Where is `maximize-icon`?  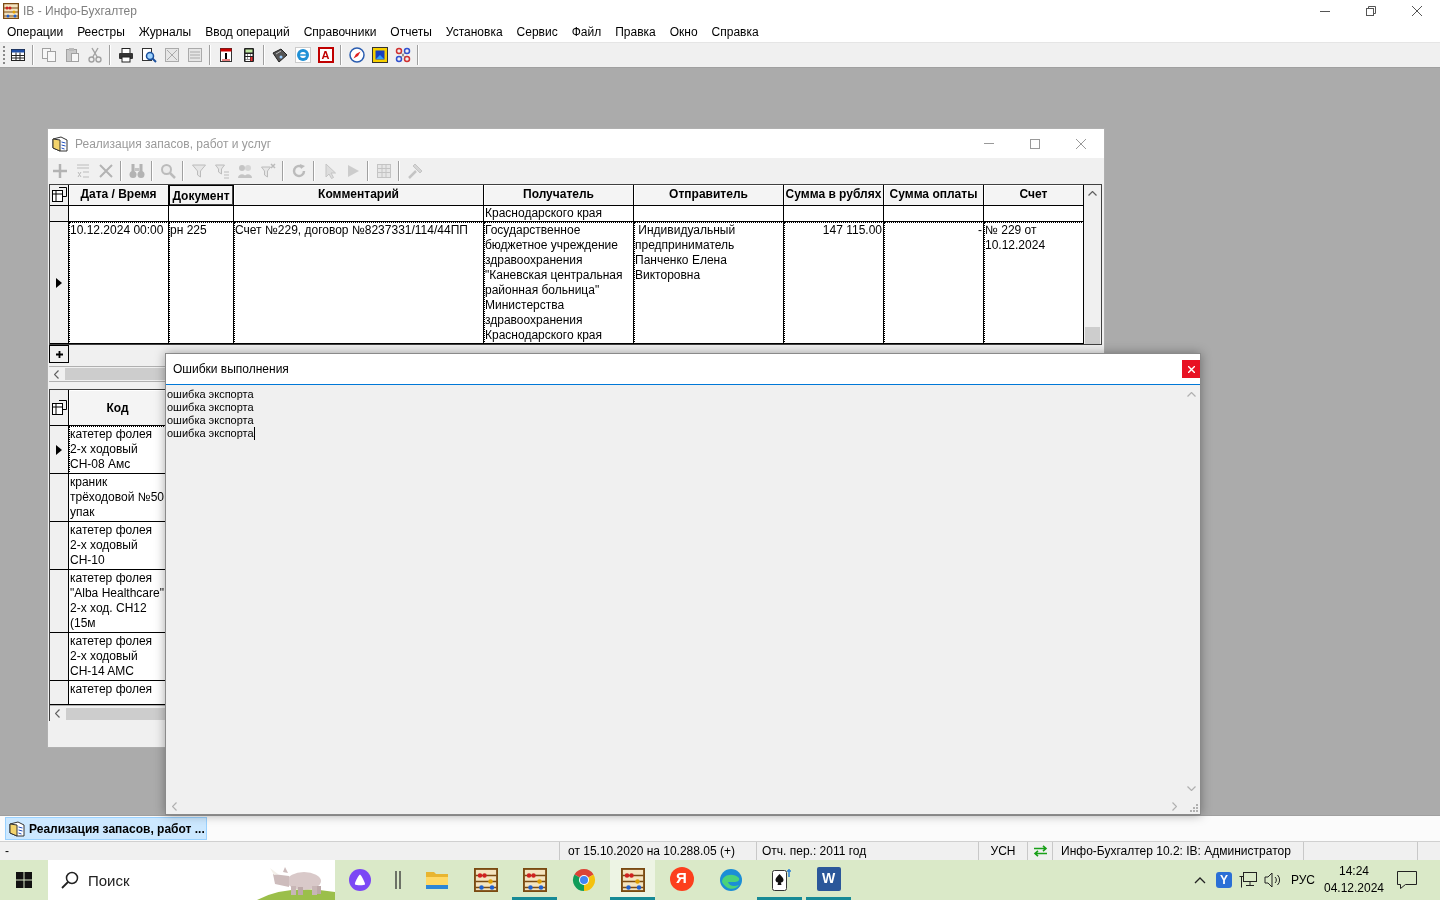
maximize-icon is located at coordinates (1035, 143).